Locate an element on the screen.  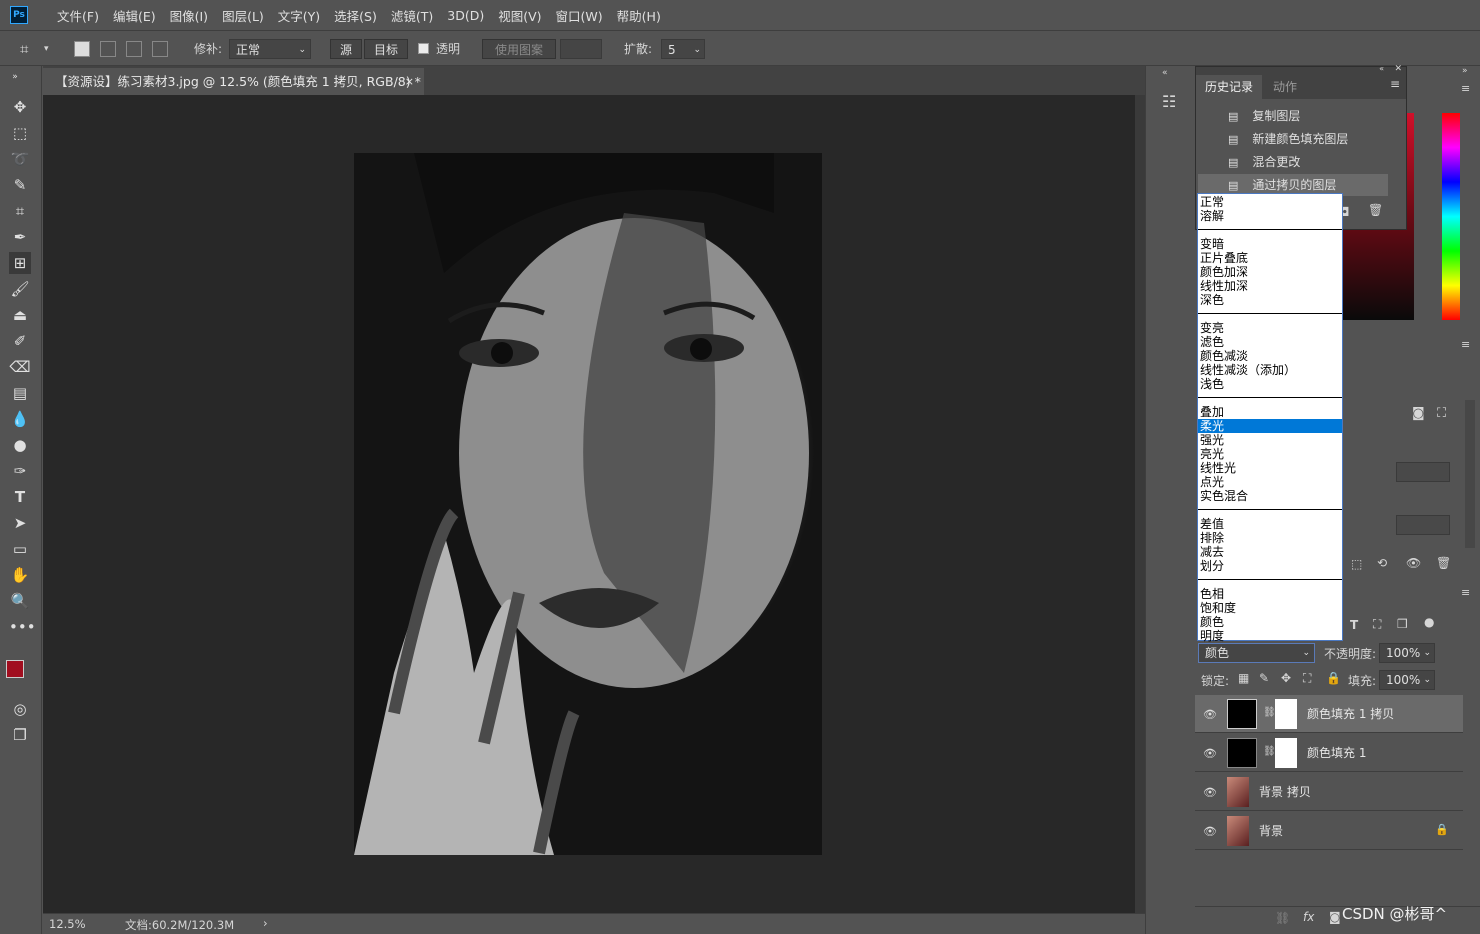
blend-option: 正常 is located at coordinates (1270, 202).